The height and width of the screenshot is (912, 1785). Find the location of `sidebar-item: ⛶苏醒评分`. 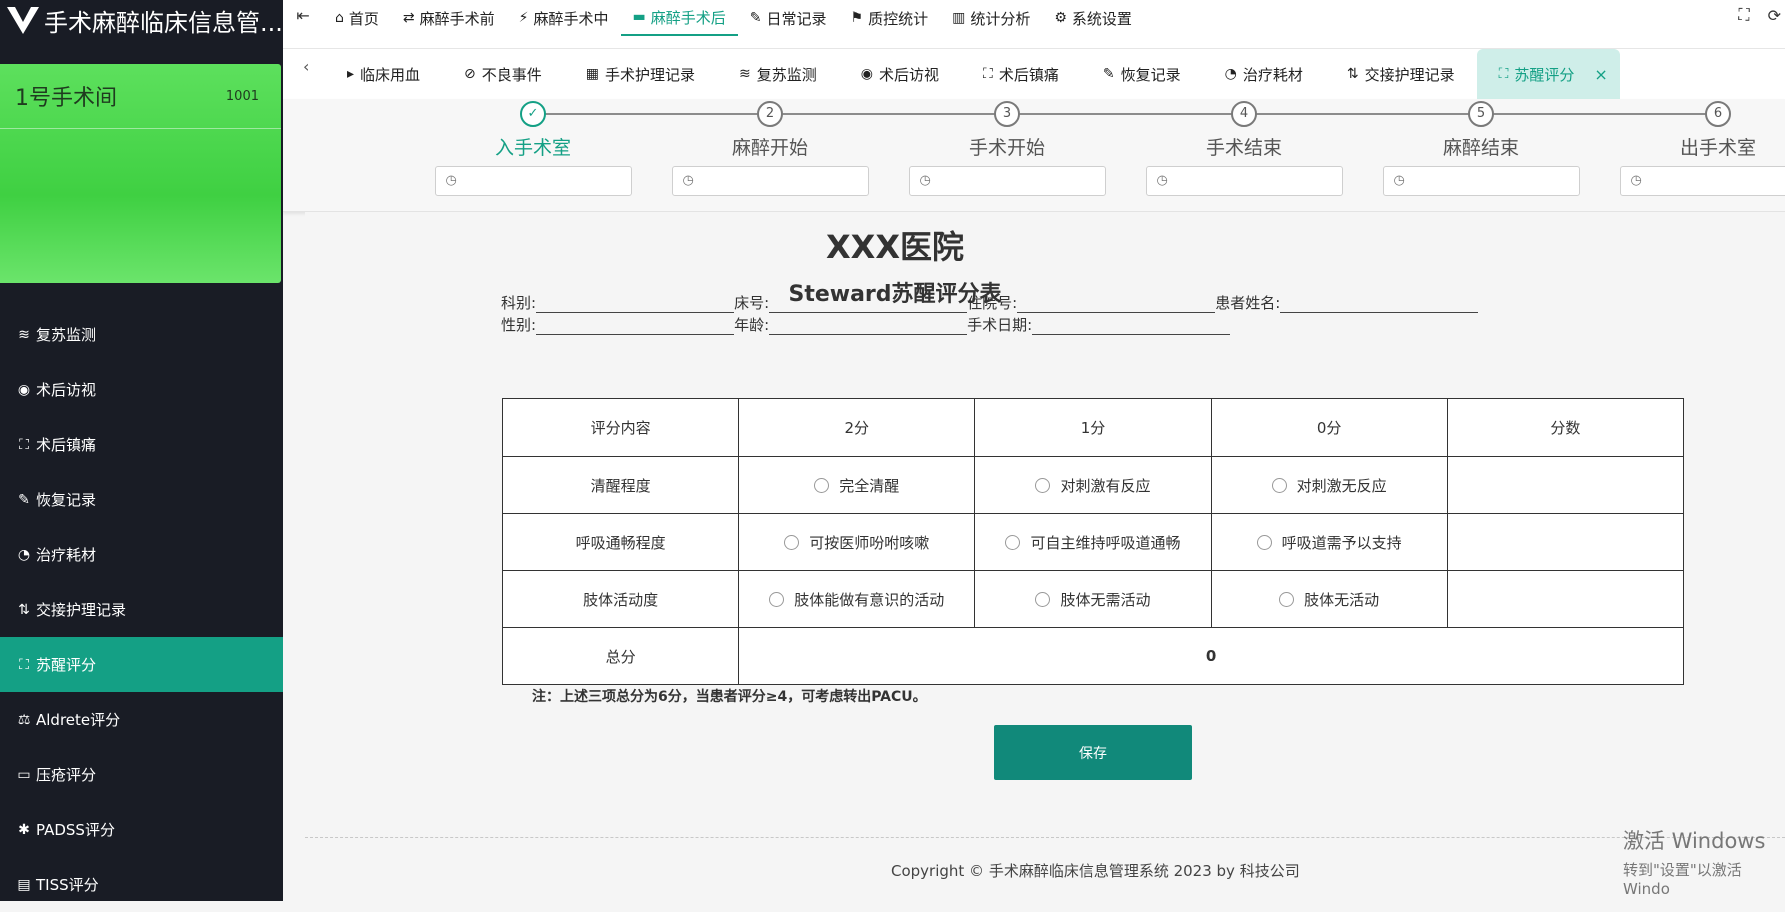

sidebar-item: ⛶苏醒评分 is located at coordinates (141, 664).